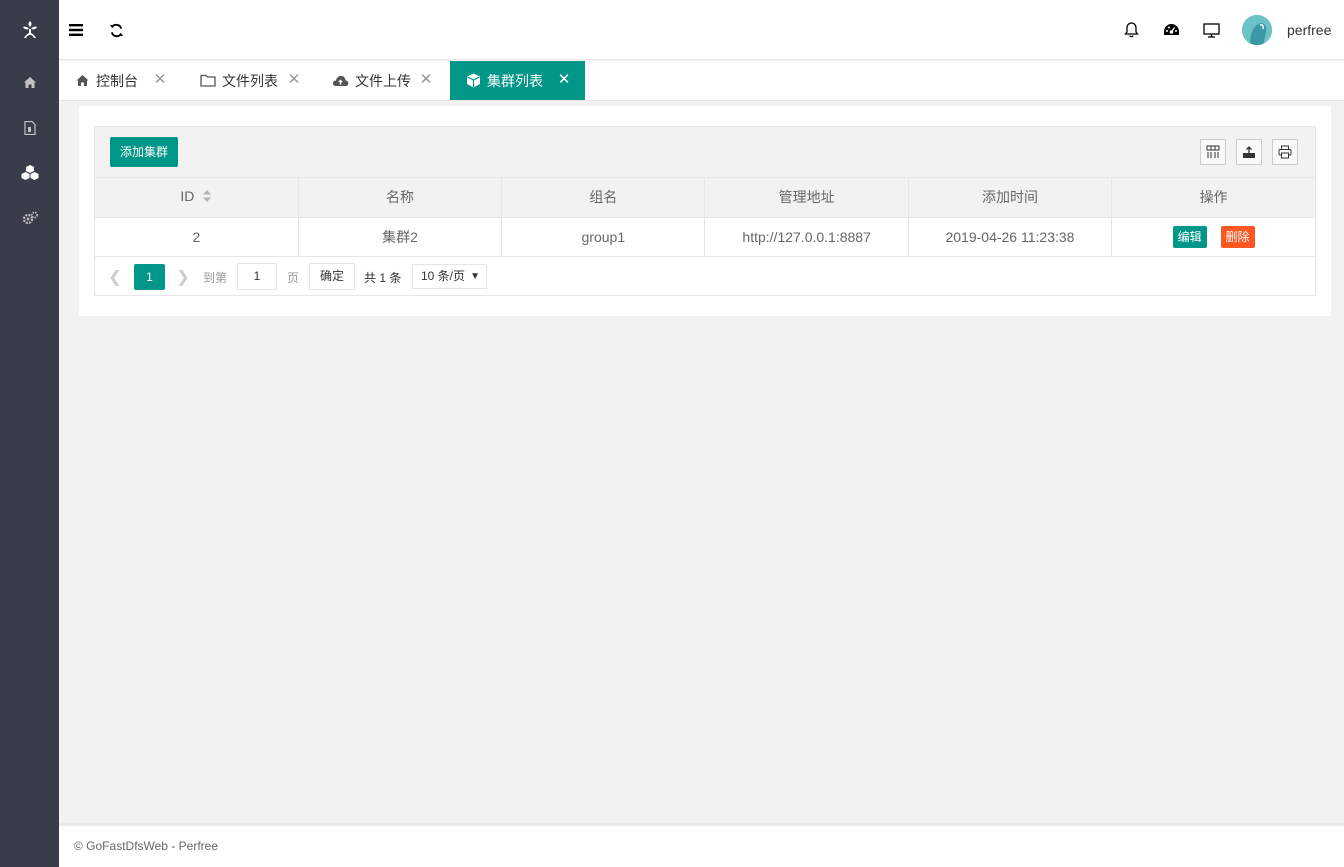 The width and height of the screenshot is (1344, 867). What do you see at coordinates (603, 237) in the screenshot?
I see `cell-group: group1` at bounding box center [603, 237].